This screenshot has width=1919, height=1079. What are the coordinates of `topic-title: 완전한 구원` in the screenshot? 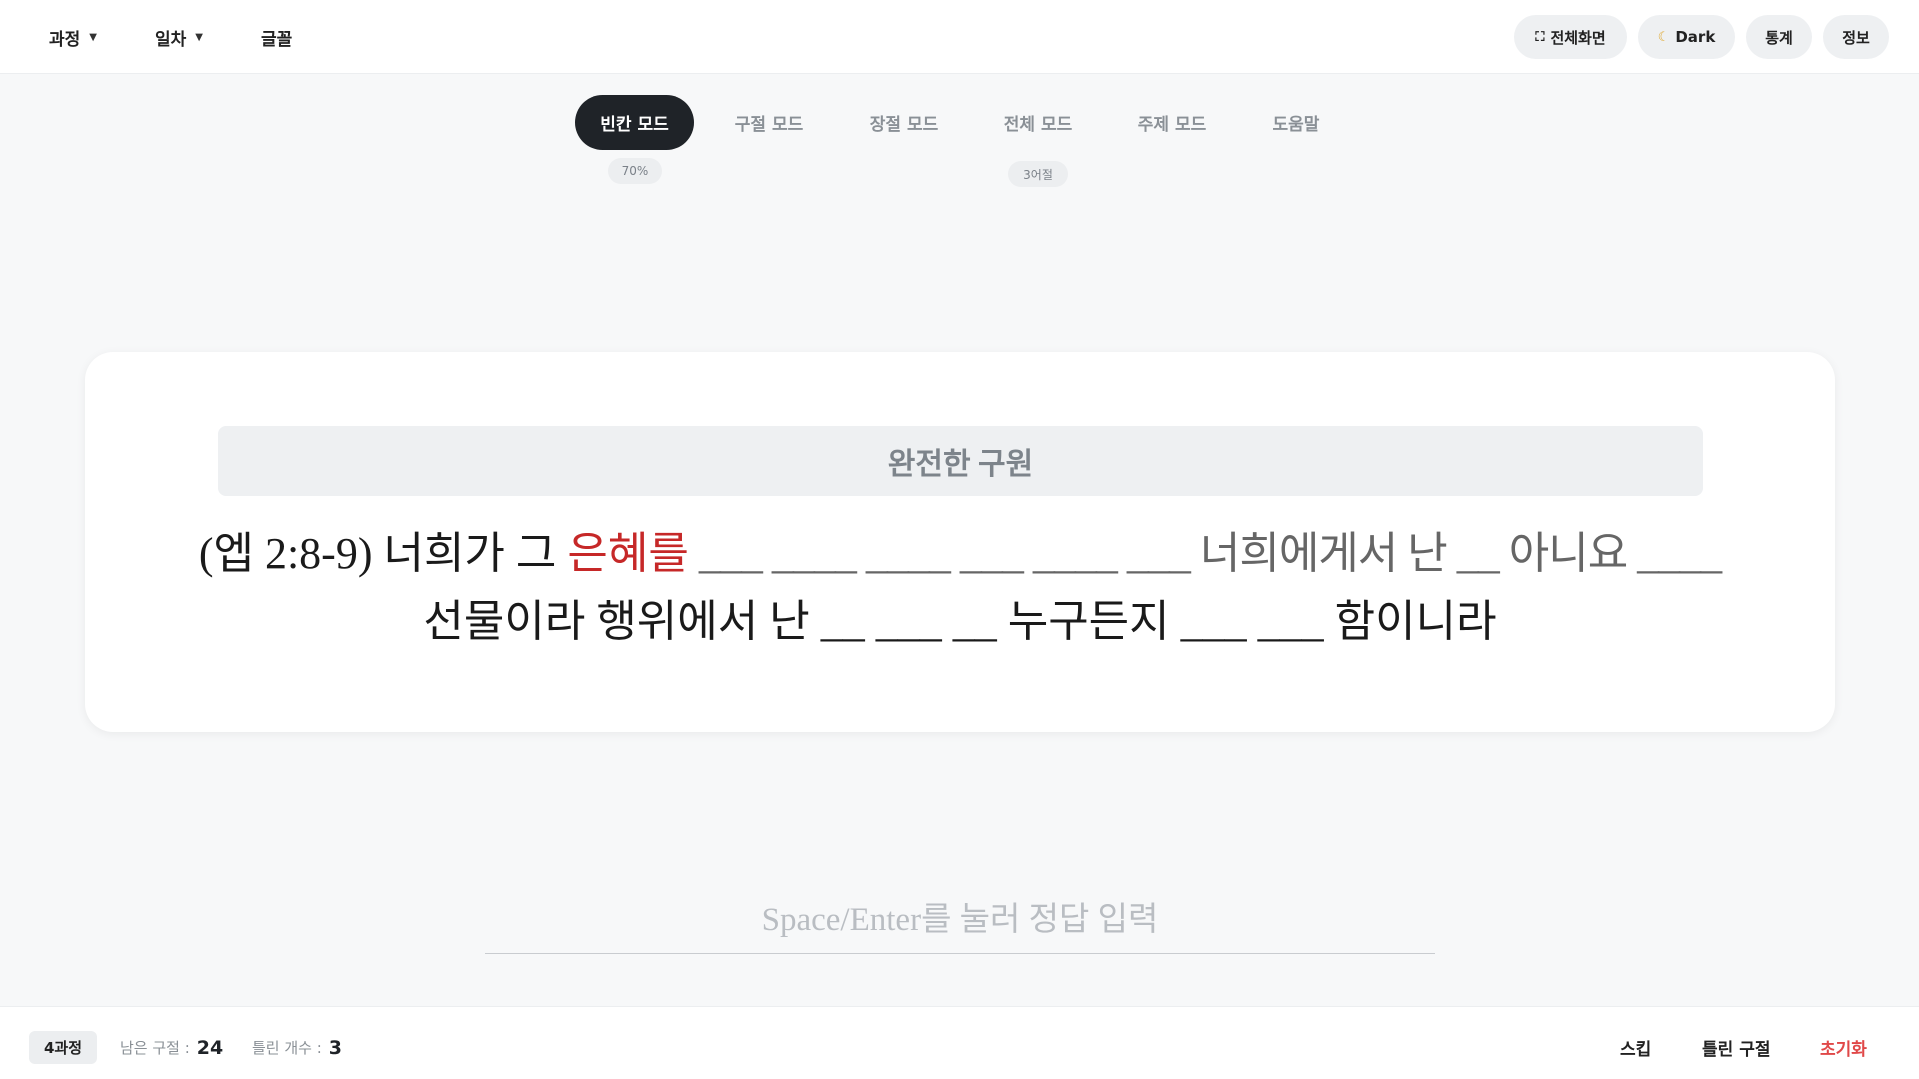 It's located at (960, 461).